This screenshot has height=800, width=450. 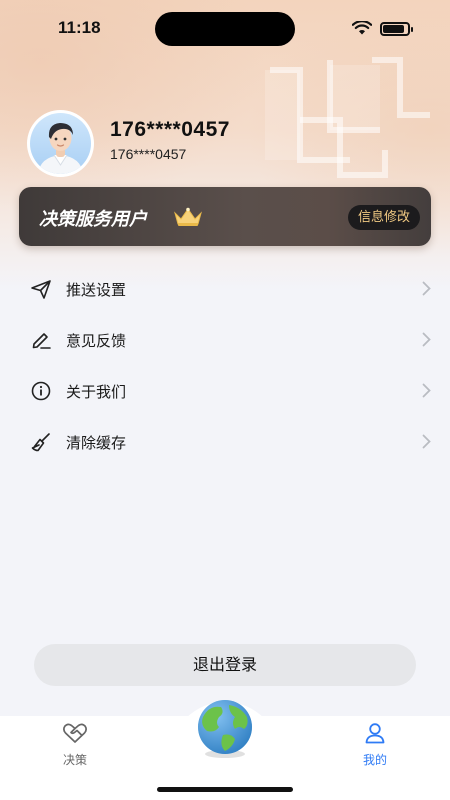 What do you see at coordinates (170, 129) in the screenshot?
I see `user-phone: 176****0457` at bounding box center [170, 129].